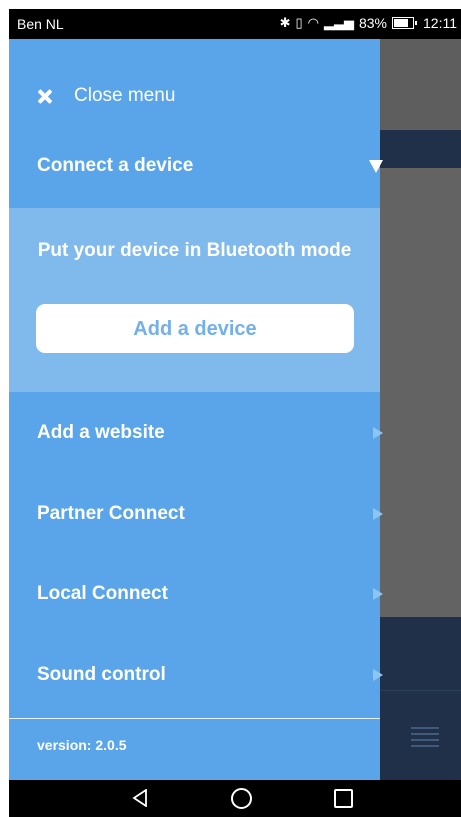 Image resolution: width=461 pixels, height=817 pixels. Describe the element at coordinates (208, 594) in the screenshot. I see `menu-item-local-connect: Local Connect` at that location.